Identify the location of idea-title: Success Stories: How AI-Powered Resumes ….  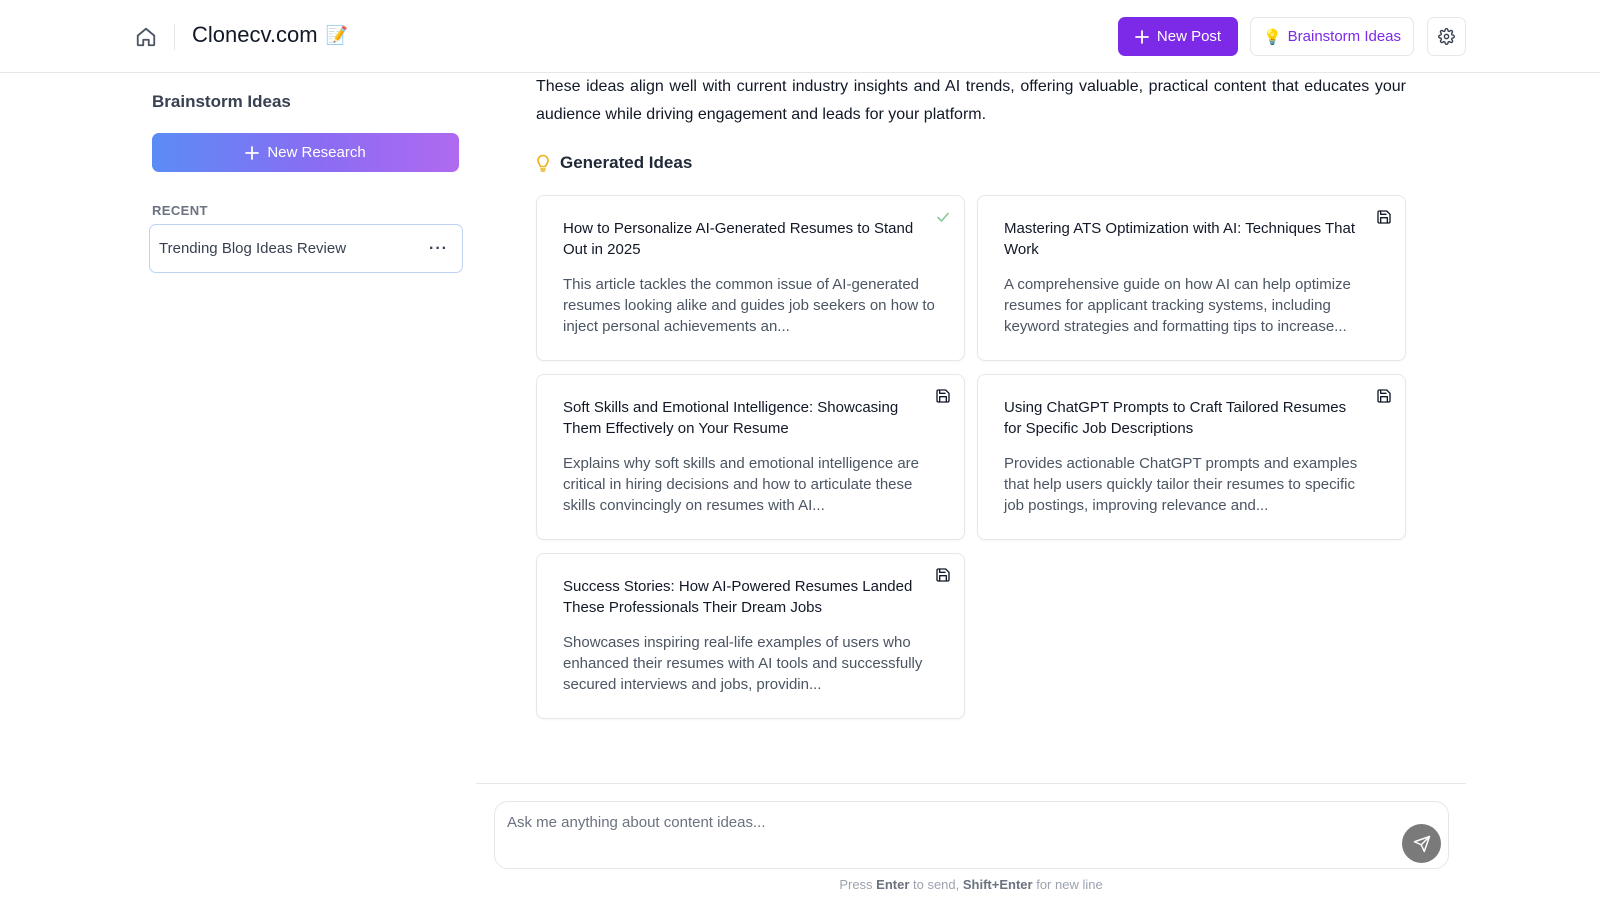
(738, 597).